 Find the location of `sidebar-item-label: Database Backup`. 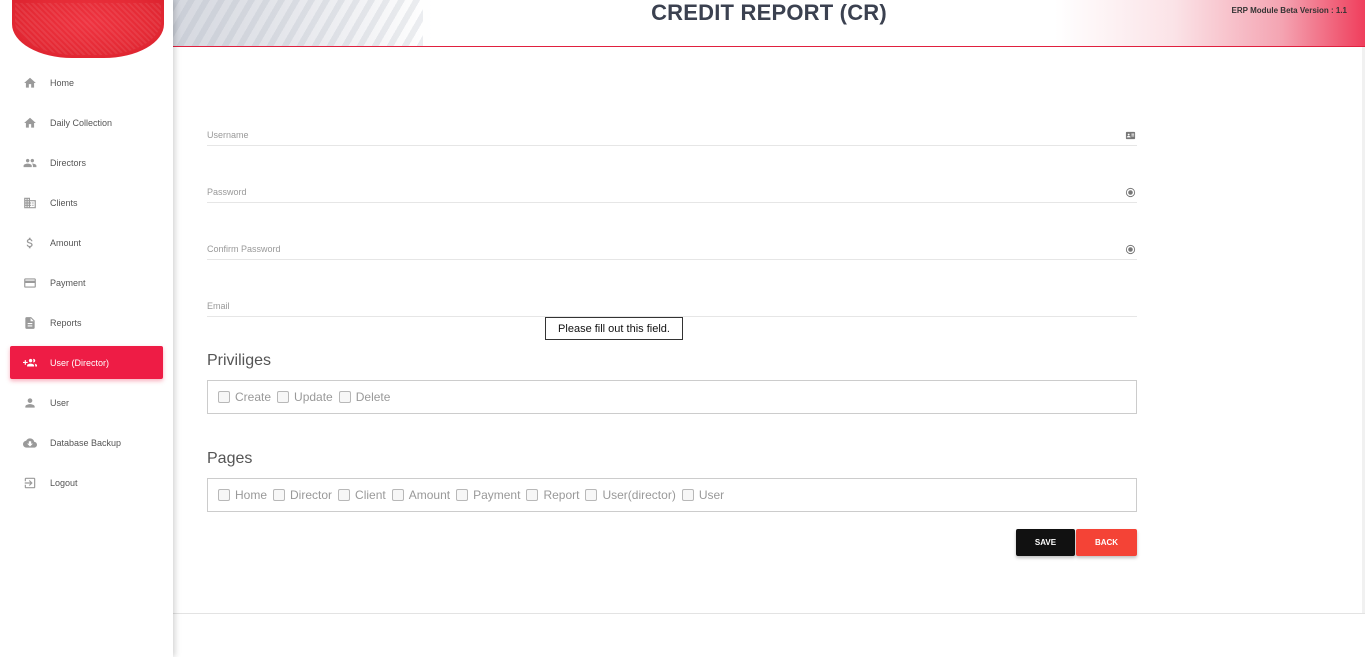

sidebar-item-label: Database Backup is located at coordinates (86, 442).